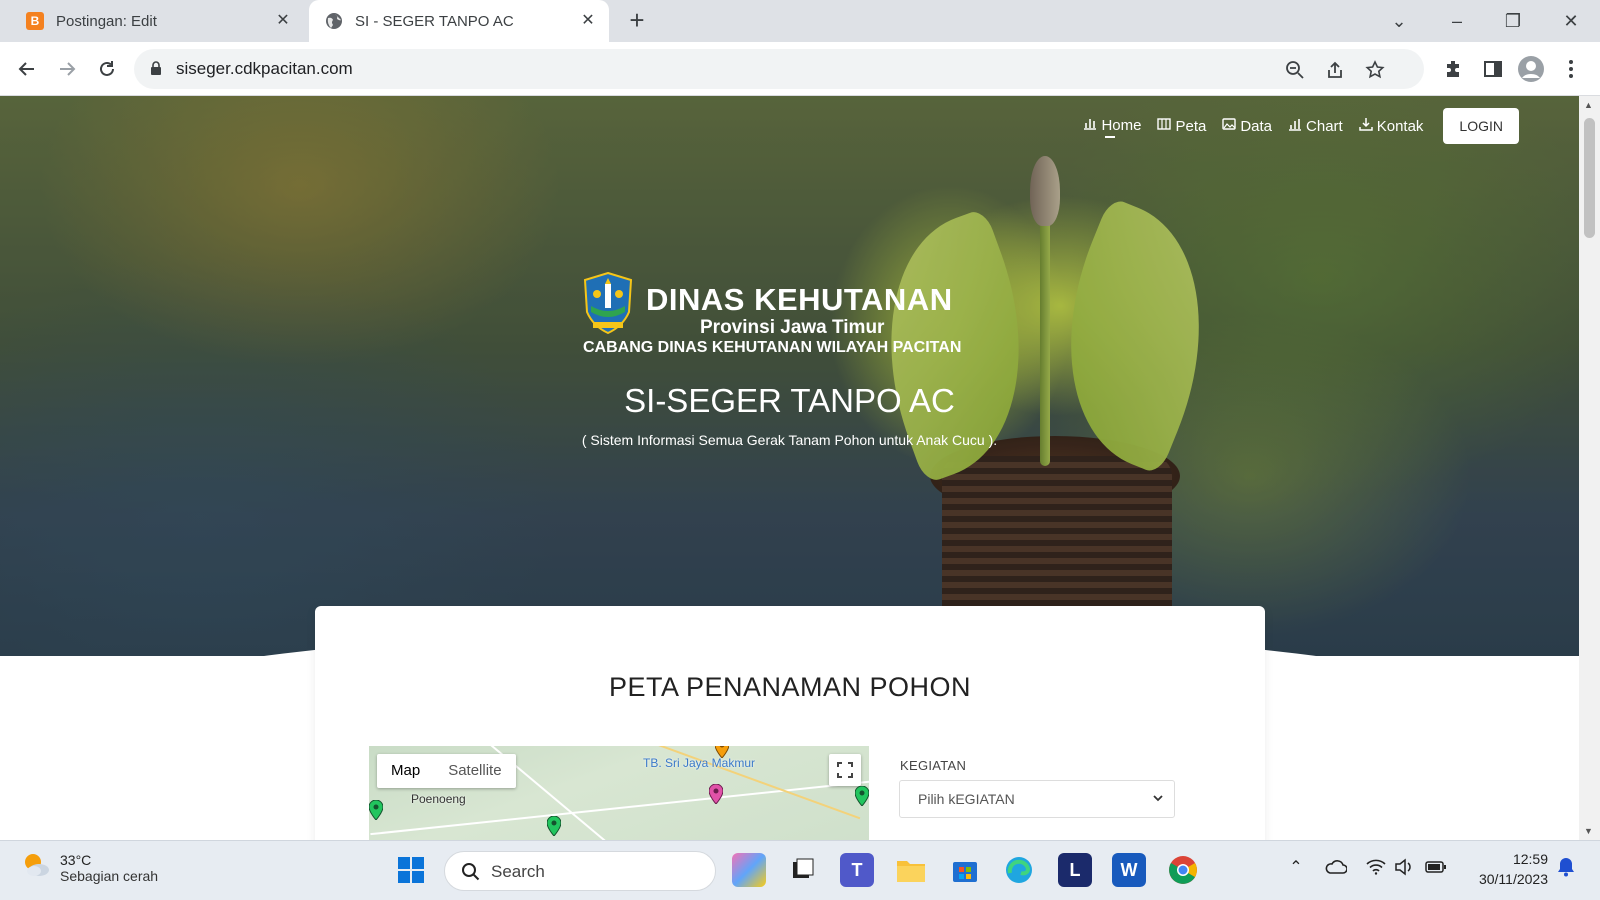 This screenshot has width=1600, height=900. I want to click on nav-kontak-label: Kontak, so click(1400, 126).